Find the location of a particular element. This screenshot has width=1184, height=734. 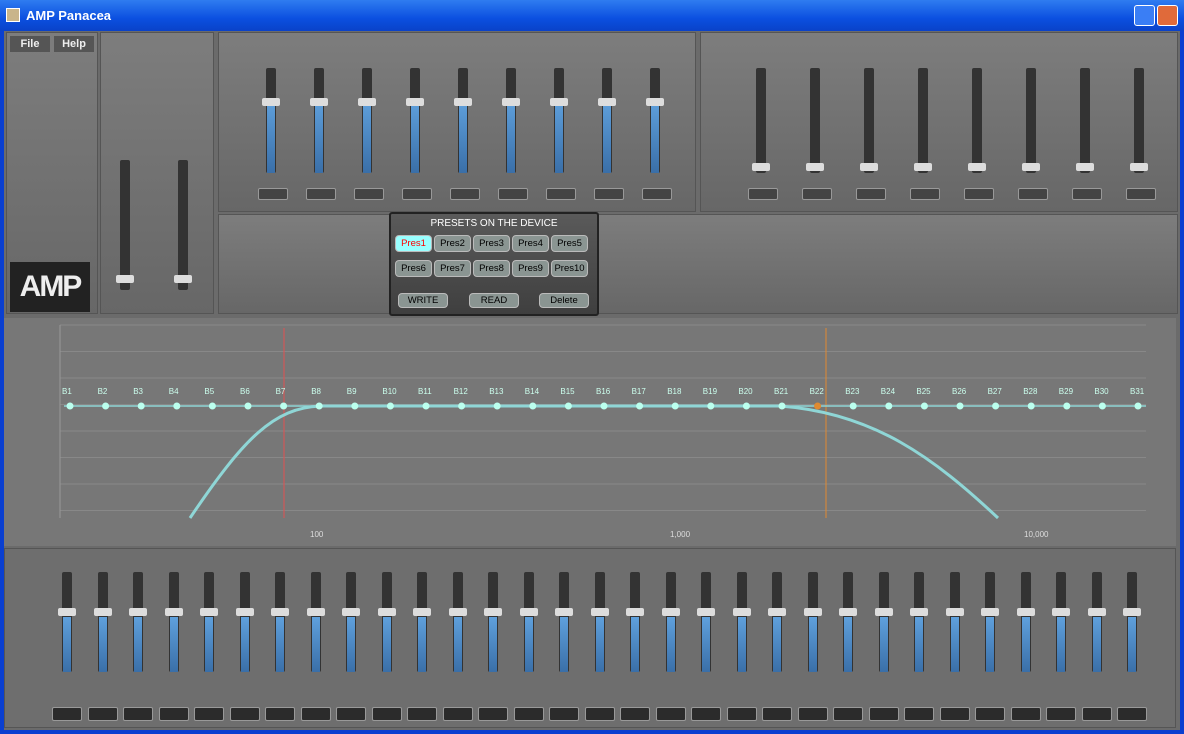

write-button: WRITE is located at coordinates (423, 300).